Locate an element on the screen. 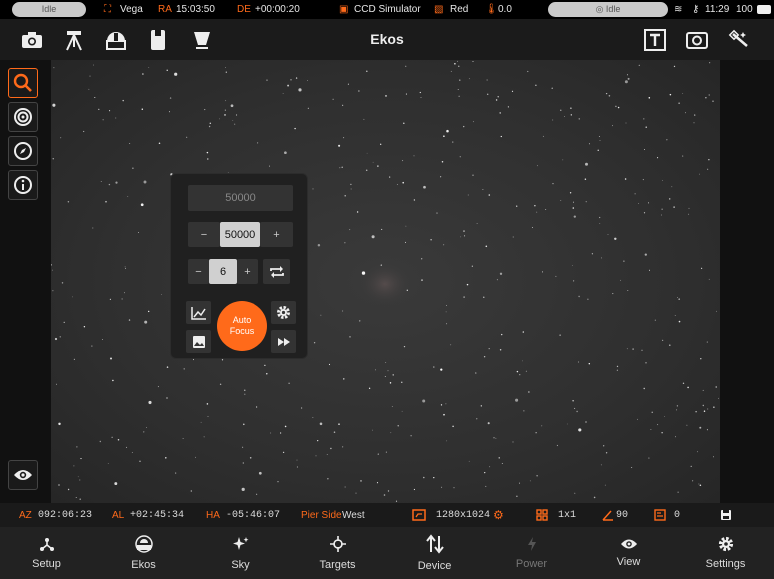  info-module-button is located at coordinates (23, 185).